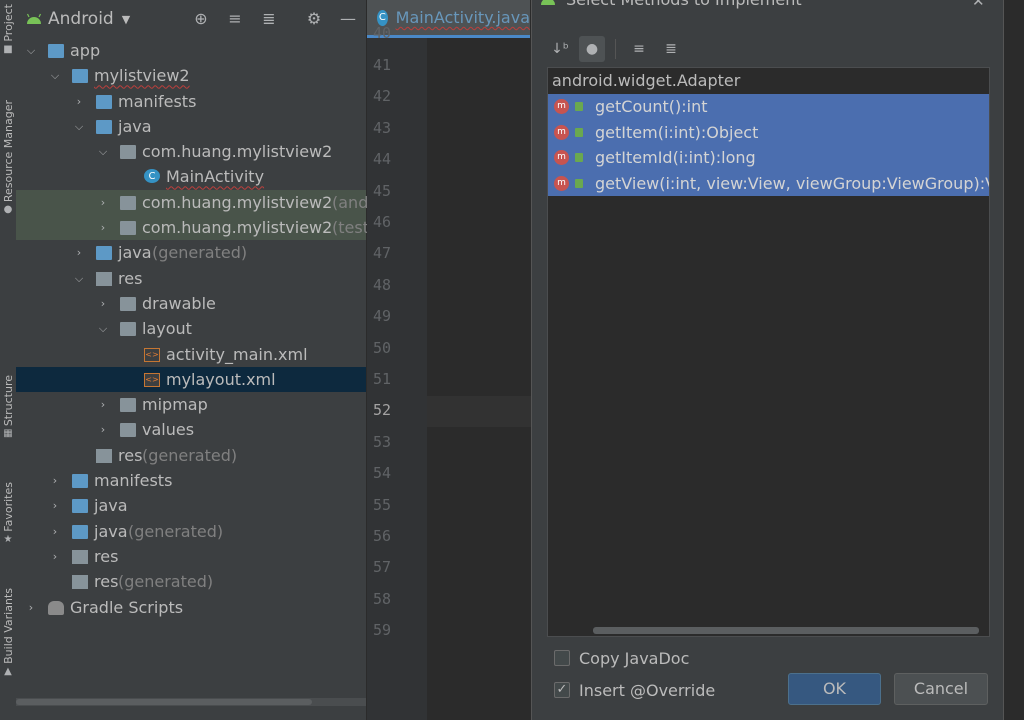  What do you see at coordinates (768, 158) in the screenshot?
I see `method-row: m getItemId(i:int):long` at bounding box center [768, 158].